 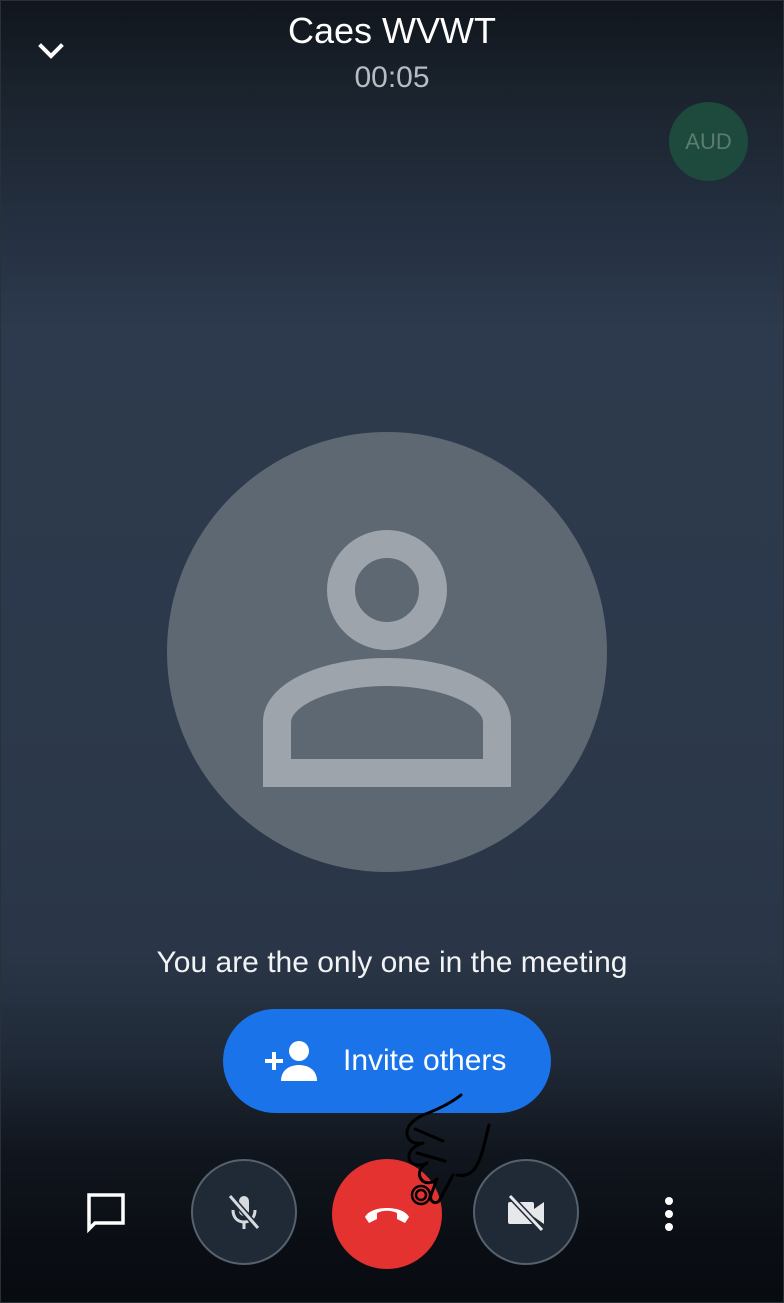 I want to click on mic-toggle-button, so click(x=244, y=1212).